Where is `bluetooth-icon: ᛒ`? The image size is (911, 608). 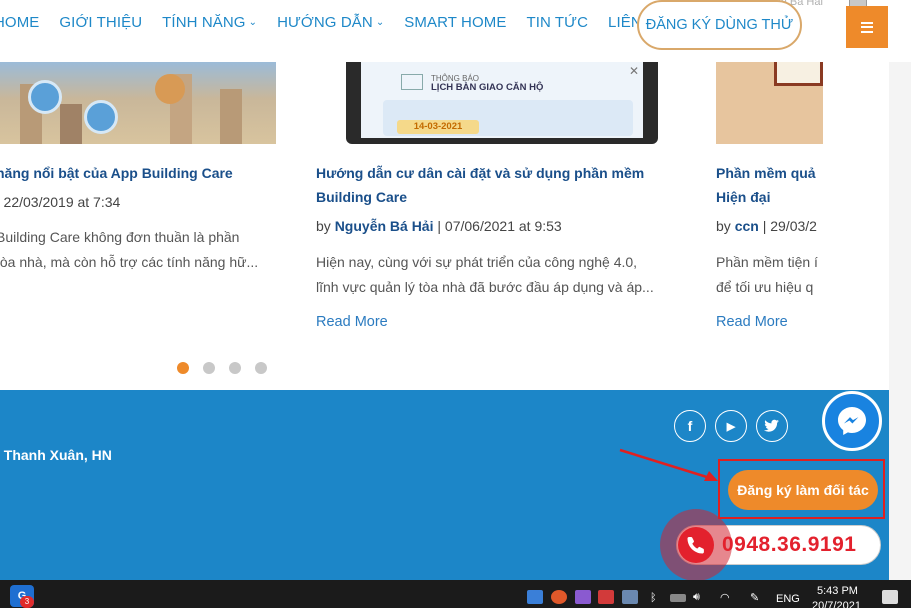 bluetooth-icon: ᛒ is located at coordinates (653, 598).